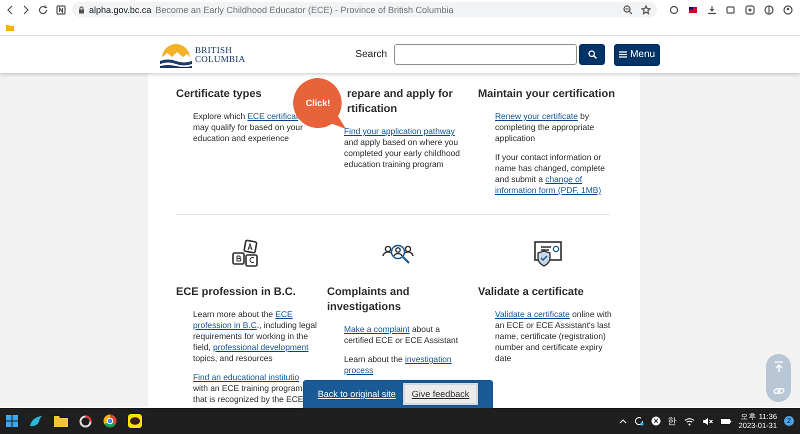 Image resolution: width=800 pixels, height=434 pixels. What do you see at coordinates (769, 9) in the screenshot?
I see `sidebar-icon` at bounding box center [769, 9].